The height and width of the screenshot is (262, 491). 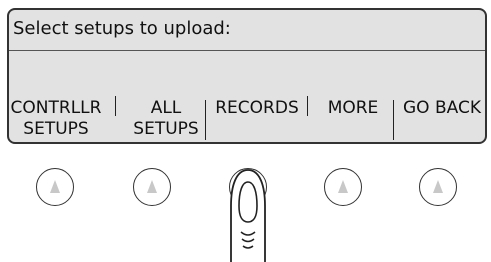 What do you see at coordinates (353, 108) in the screenshot?
I see `softkey-label-line1: MORE` at bounding box center [353, 108].